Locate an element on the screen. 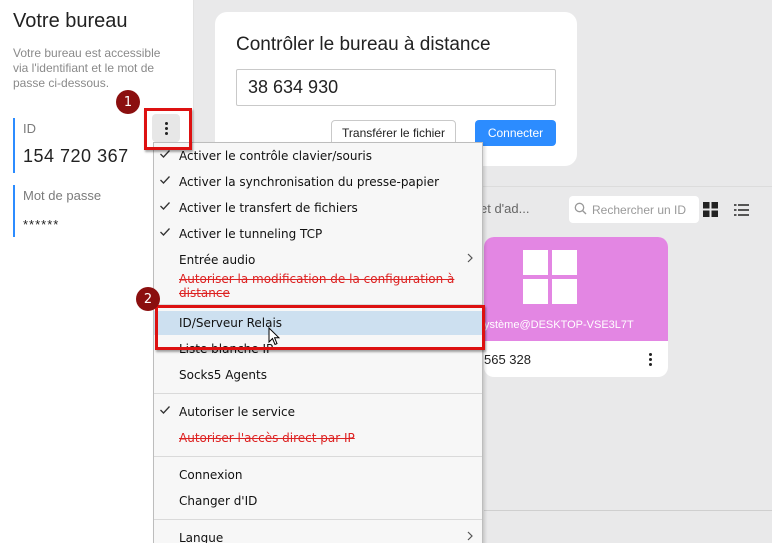 The image size is (772, 543). menu-item-login: Connexion is located at coordinates (318, 475).